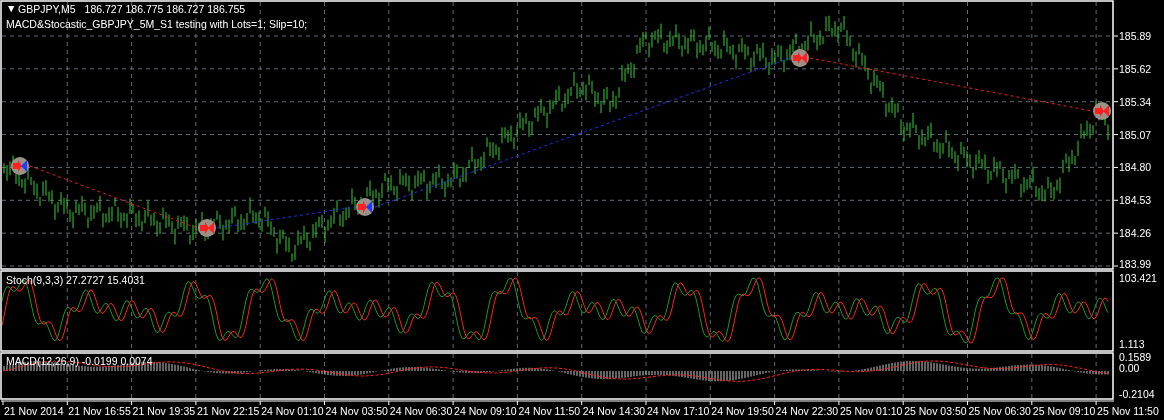 The image size is (1164, 420). I want to click on price-axis-label: 184.26, so click(1135, 233).